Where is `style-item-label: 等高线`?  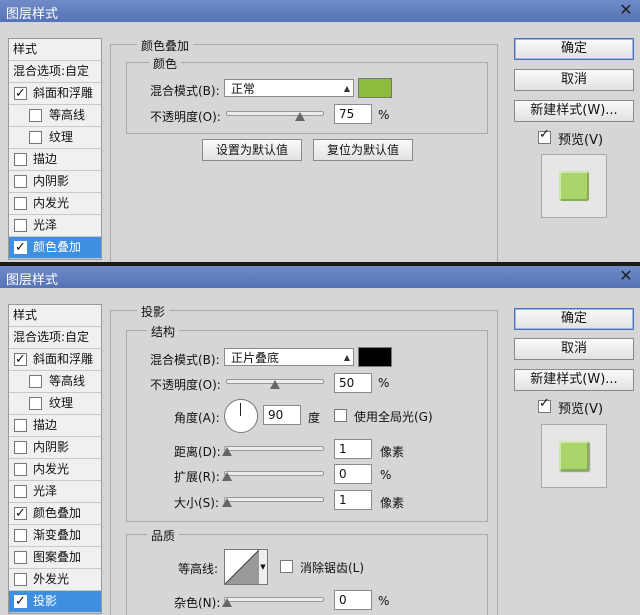 style-item-label: 等高线 is located at coordinates (67, 381).